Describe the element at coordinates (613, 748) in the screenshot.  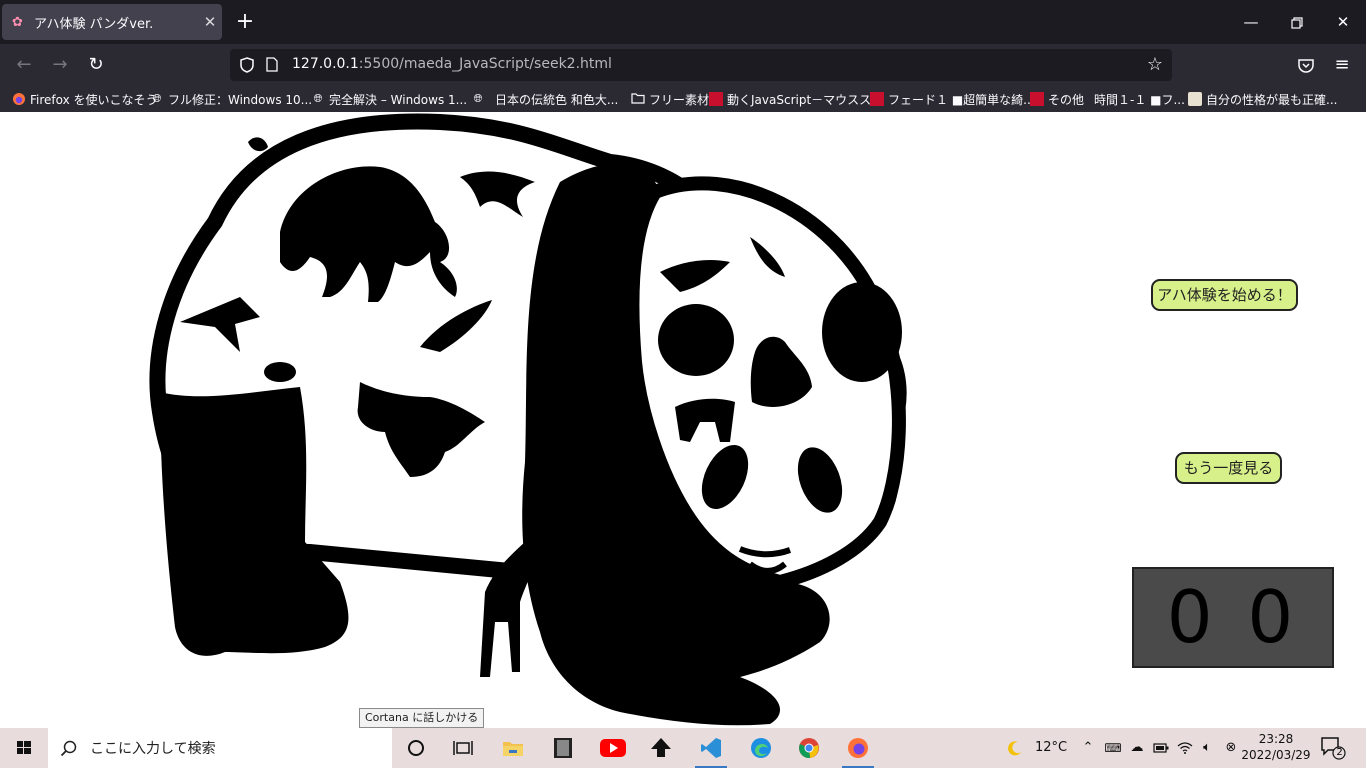
I see `youtube-icon` at that location.